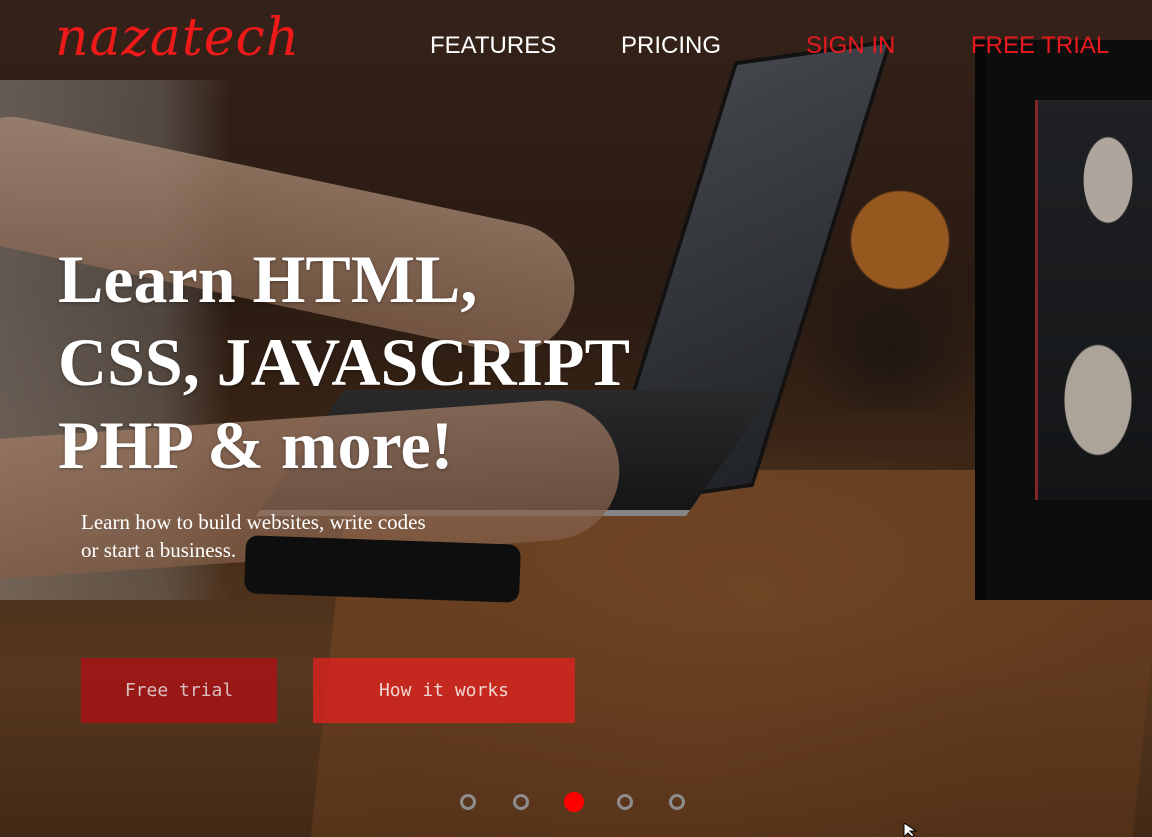  Describe the element at coordinates (268, 279) in the screenshot. I see `hero-headline-line-1: Learn HTML,` at that location.